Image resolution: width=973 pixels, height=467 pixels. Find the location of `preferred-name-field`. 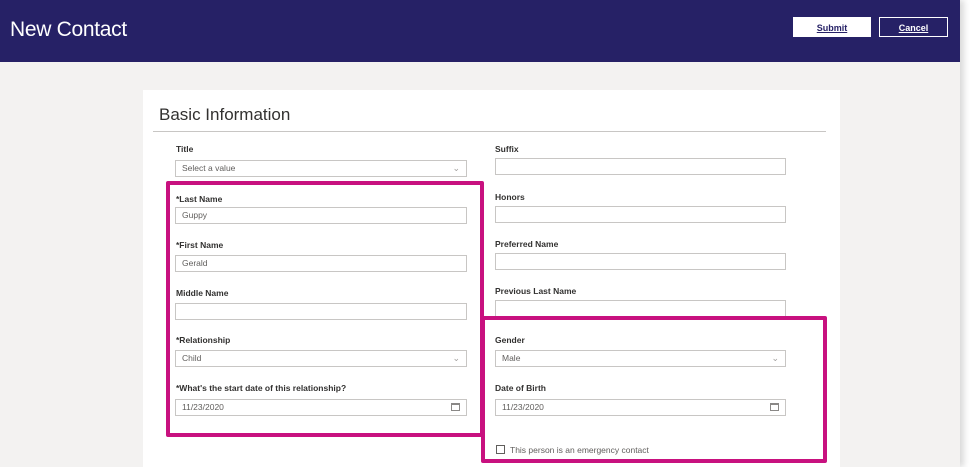

preferred-name-field is located at coordinates (640, 261).